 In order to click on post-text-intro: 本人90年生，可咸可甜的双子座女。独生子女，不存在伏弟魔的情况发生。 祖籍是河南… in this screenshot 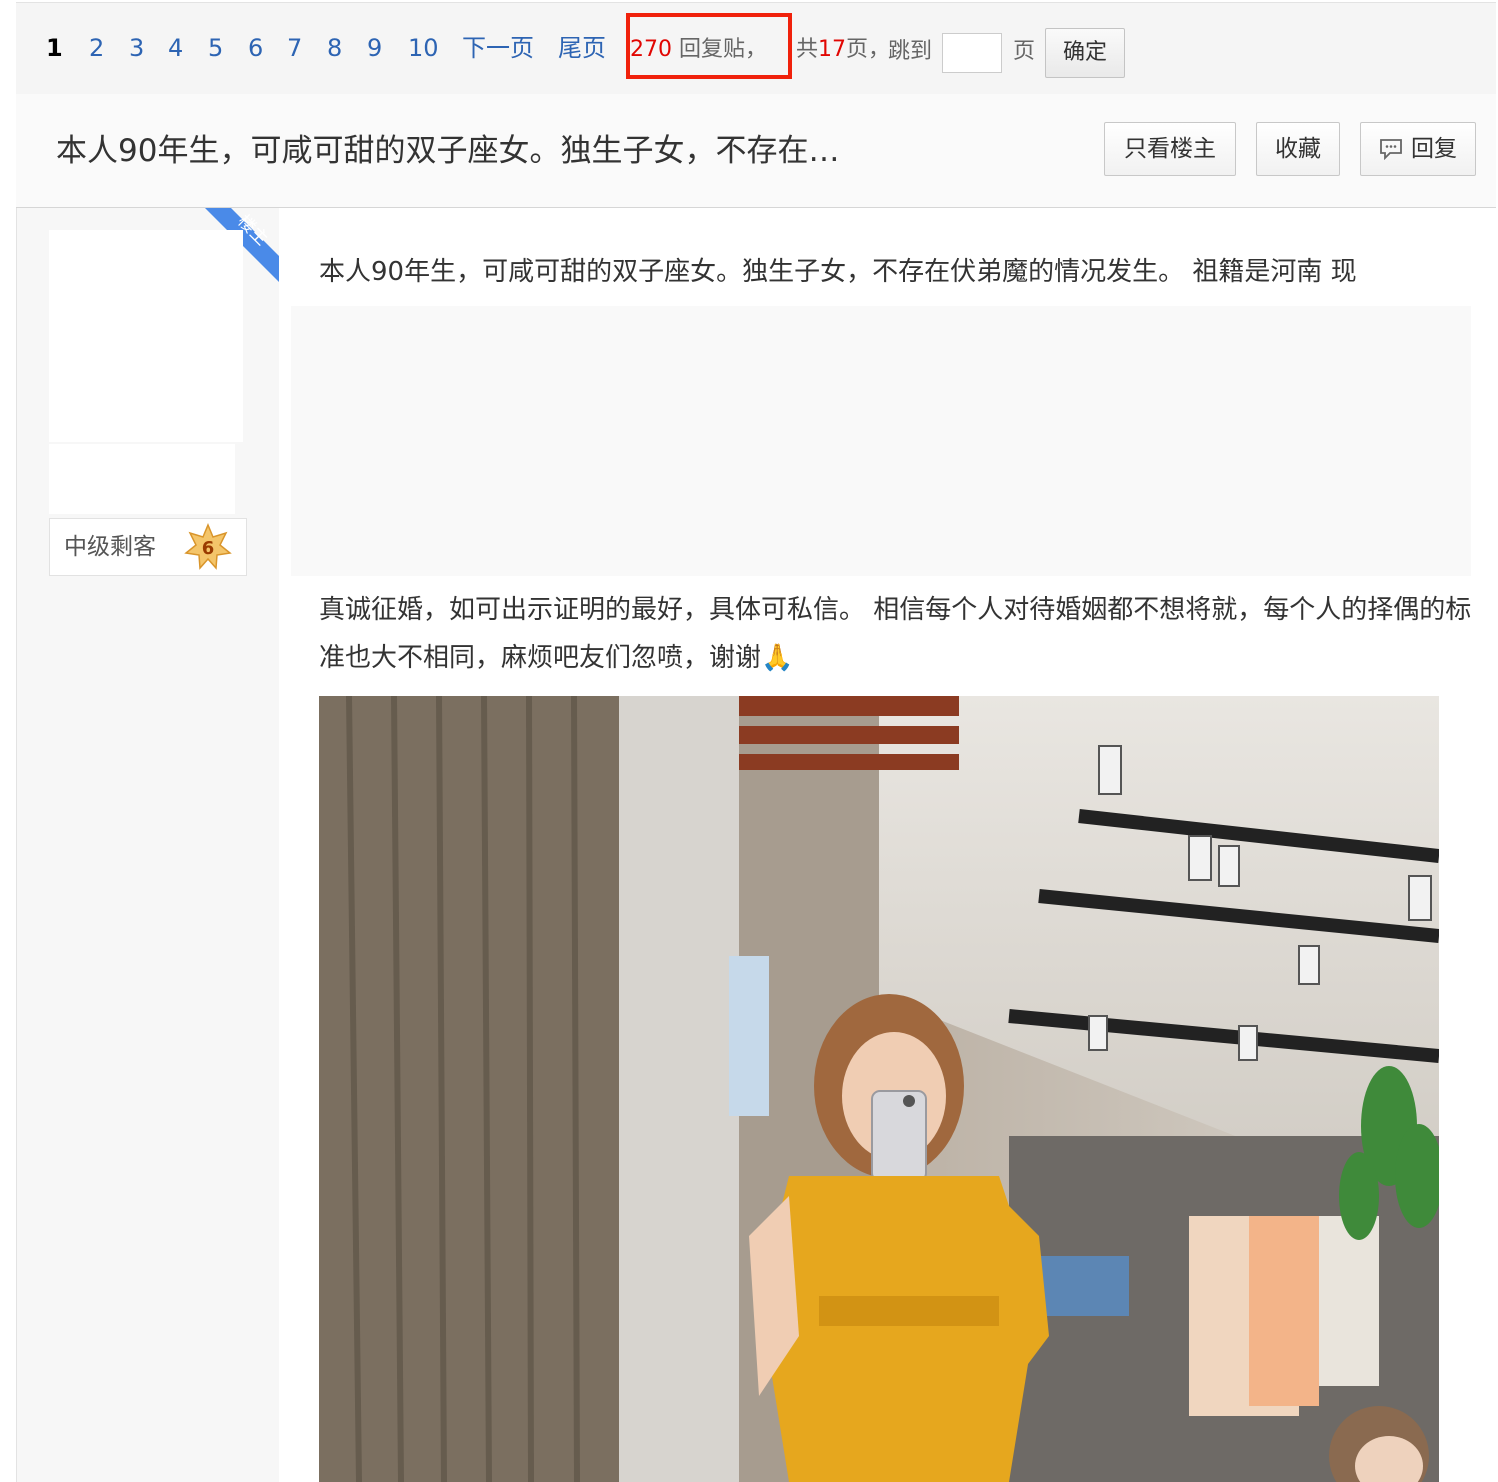, I will do `click(838, 272)`.